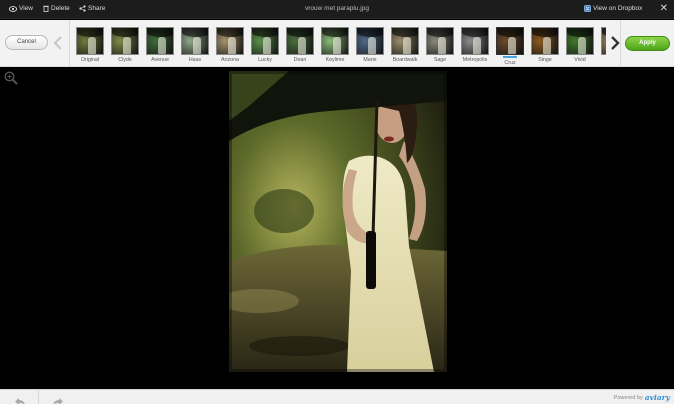 The height and width of the screenshot is (404, 674). What do you see at coordinates (587, 8) in the screenshot?
I see `dropbox-icon` at bounding box center [587, 8].